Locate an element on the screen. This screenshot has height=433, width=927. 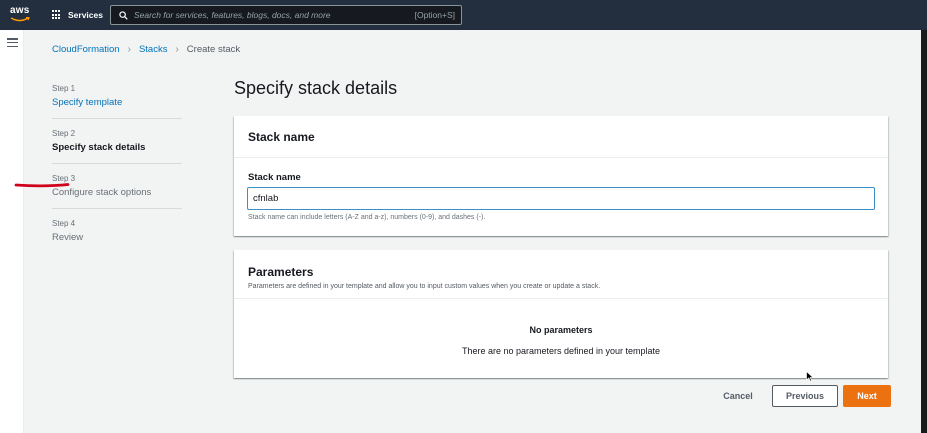
logo-text: aws is located at coordinates (20, 10).